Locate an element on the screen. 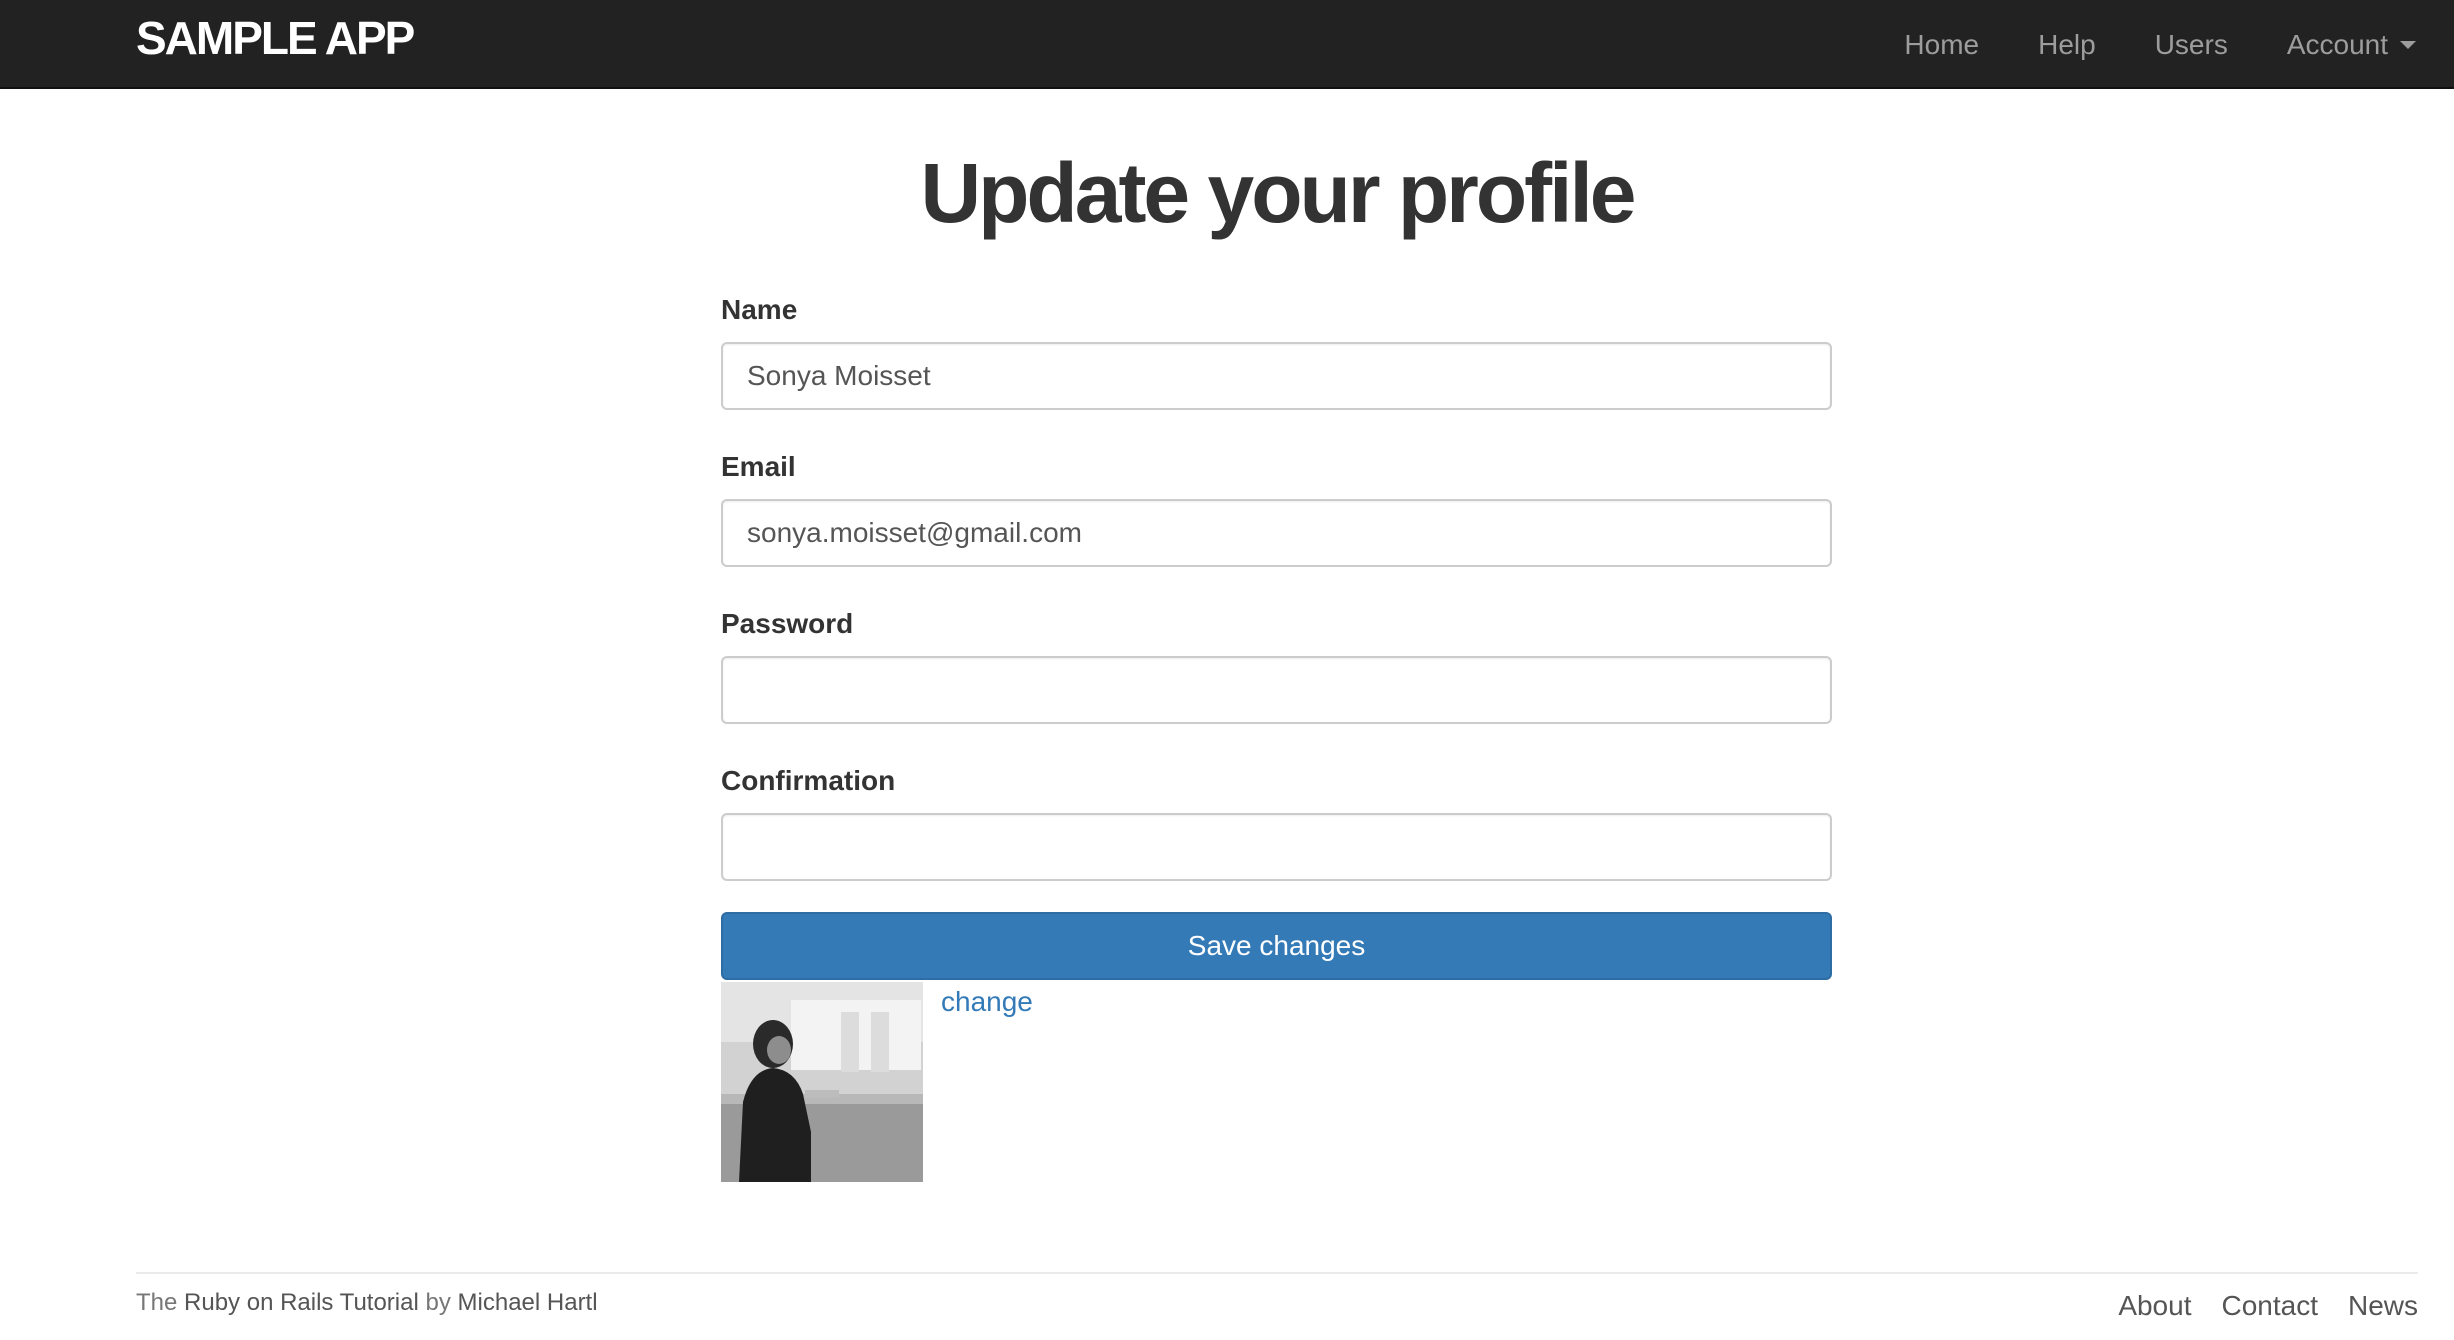  author-link: Michael Hartl is located at coordinates (528, 1302).